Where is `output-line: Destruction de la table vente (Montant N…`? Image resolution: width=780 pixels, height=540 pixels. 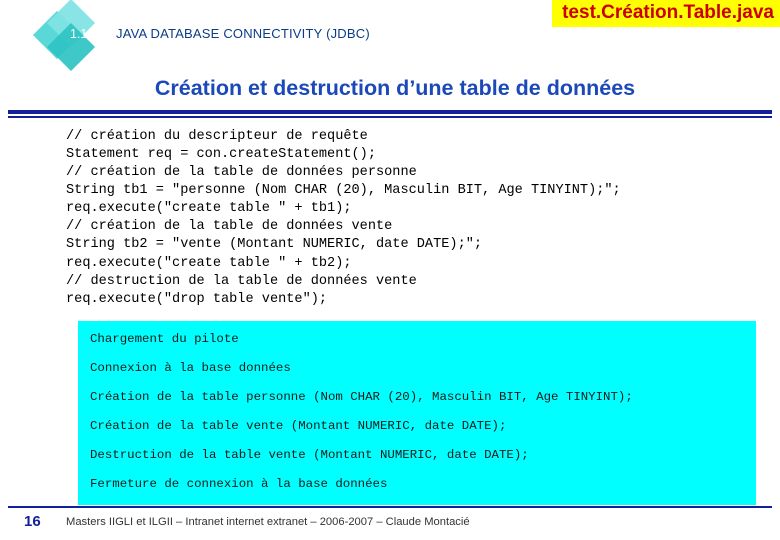 output-line: Destruction de la table vente (Montant N… is located at coordinates (309, 455).